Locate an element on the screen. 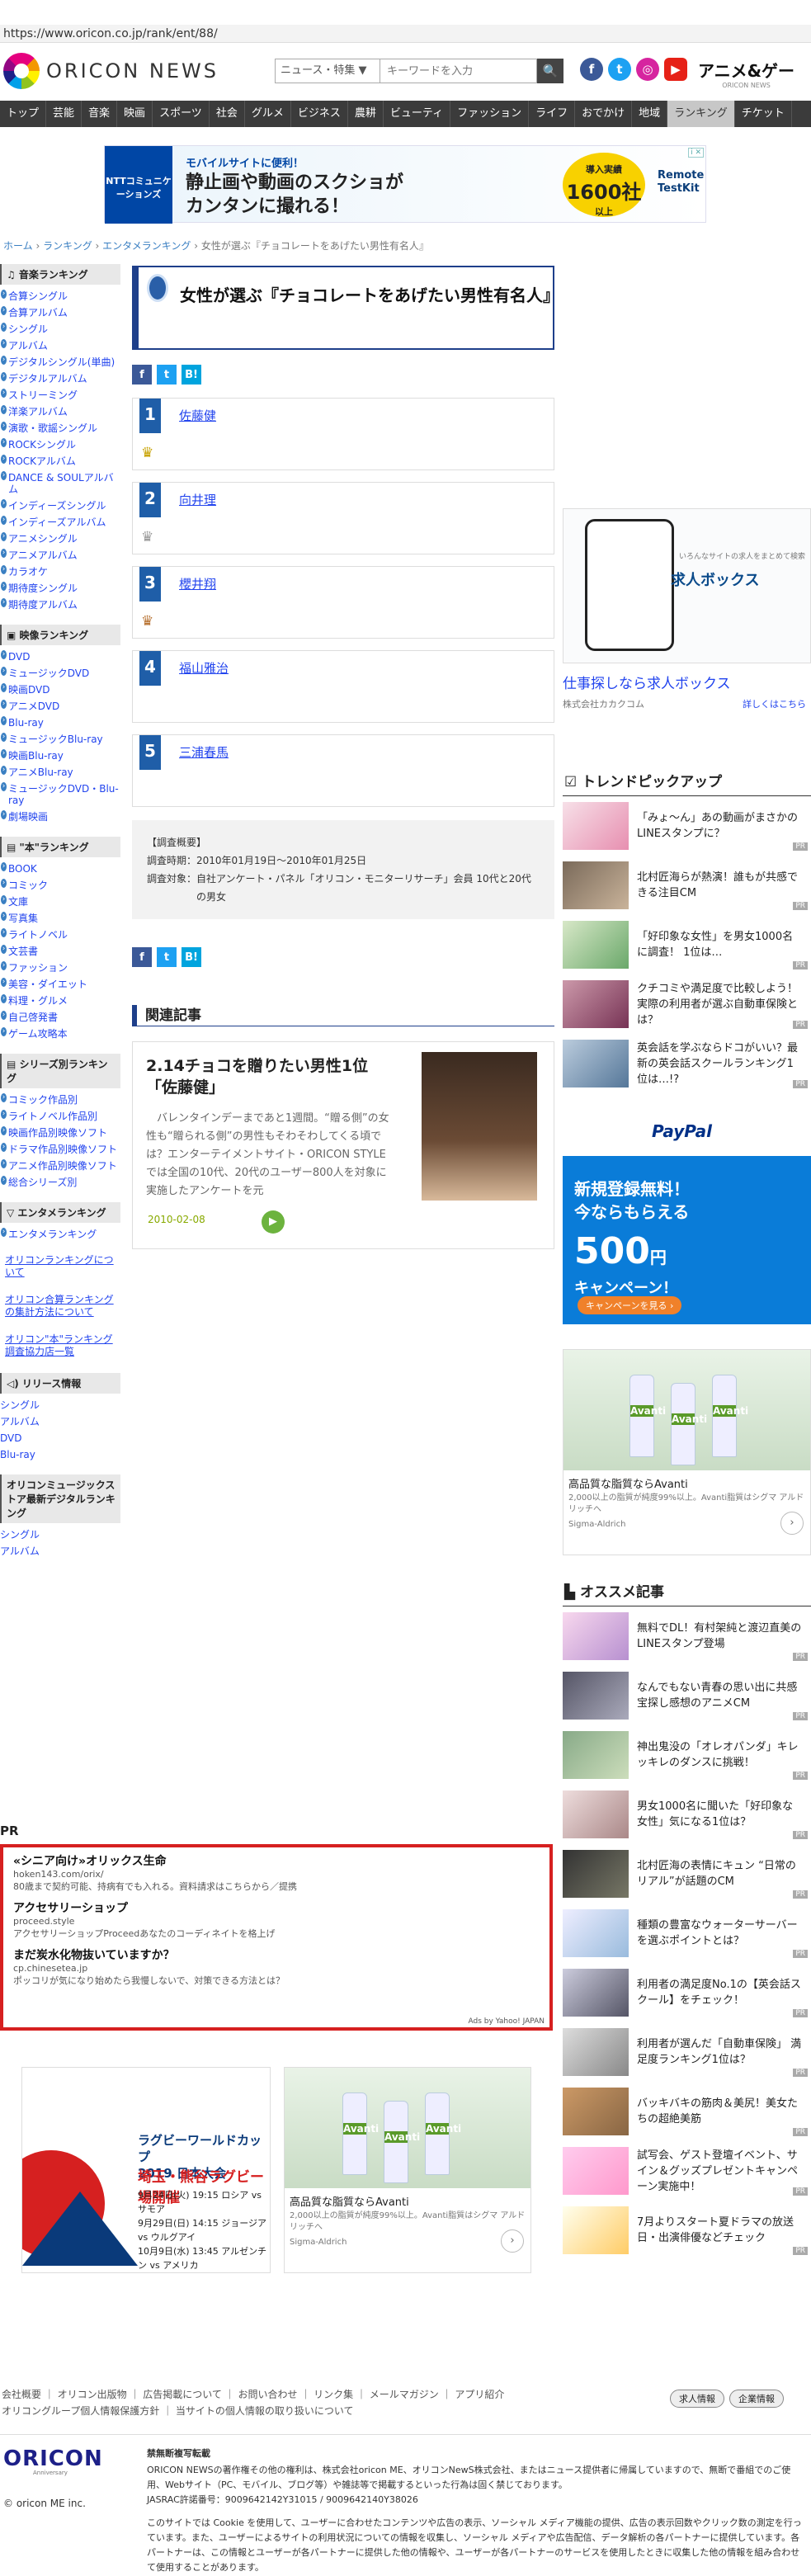 The image size is (811, 2576). sidebar-item: 洋楽アルバム is located at coordinates (60, 411).